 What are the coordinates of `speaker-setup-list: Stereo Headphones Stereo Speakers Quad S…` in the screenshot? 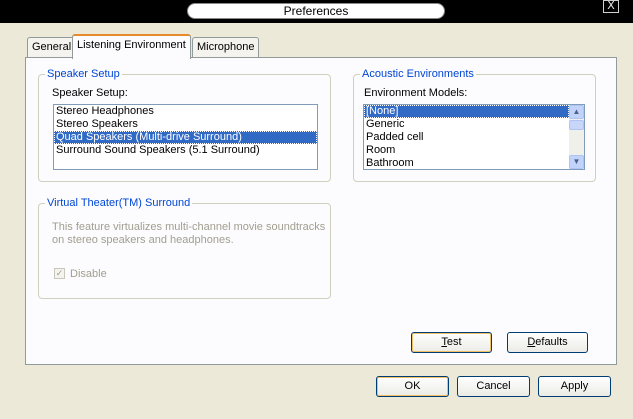 It's located at (185, 137).